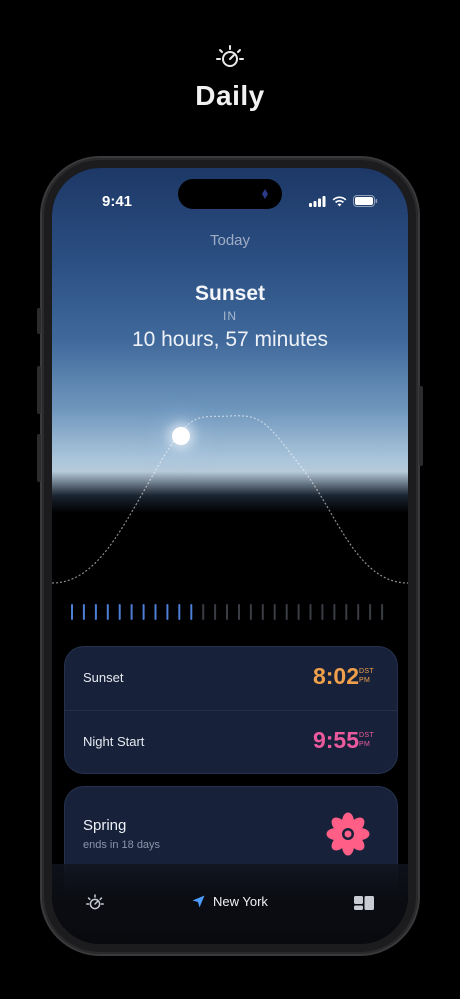  Describe the element at coordinates (365, 201) in the screenshot. I see `battery-icon` at that location.